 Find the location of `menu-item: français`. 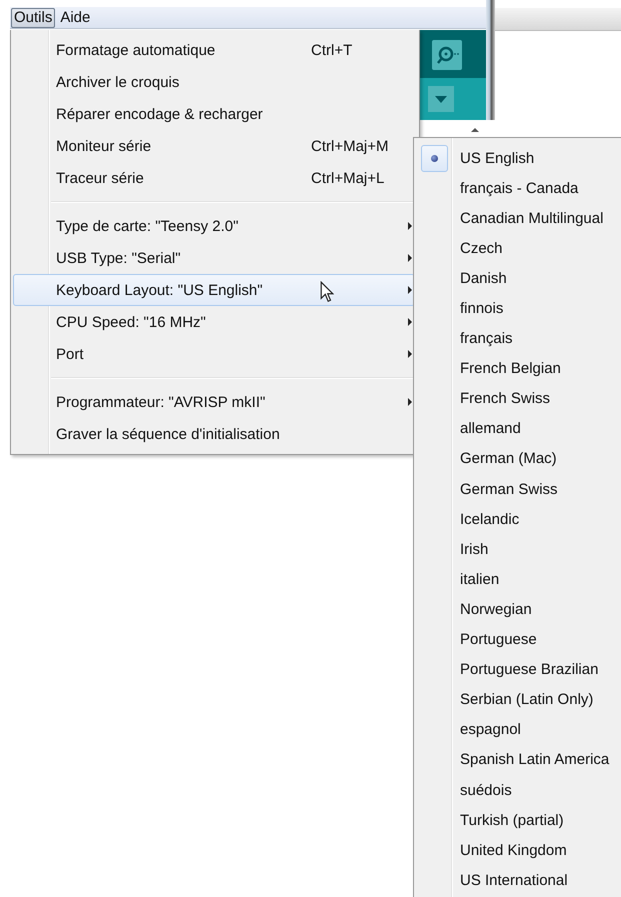

menu-item: français is located at coordinates (518, 339).